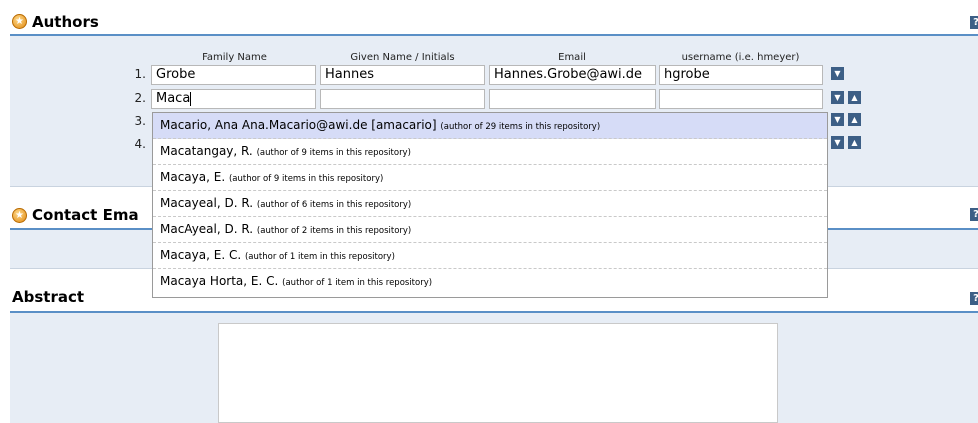 The height and width of the screenshot is (423, 978). Describe the element at coordinates (402, 75) in the screenshot. I see `given-name-input: Hannes` at that location.